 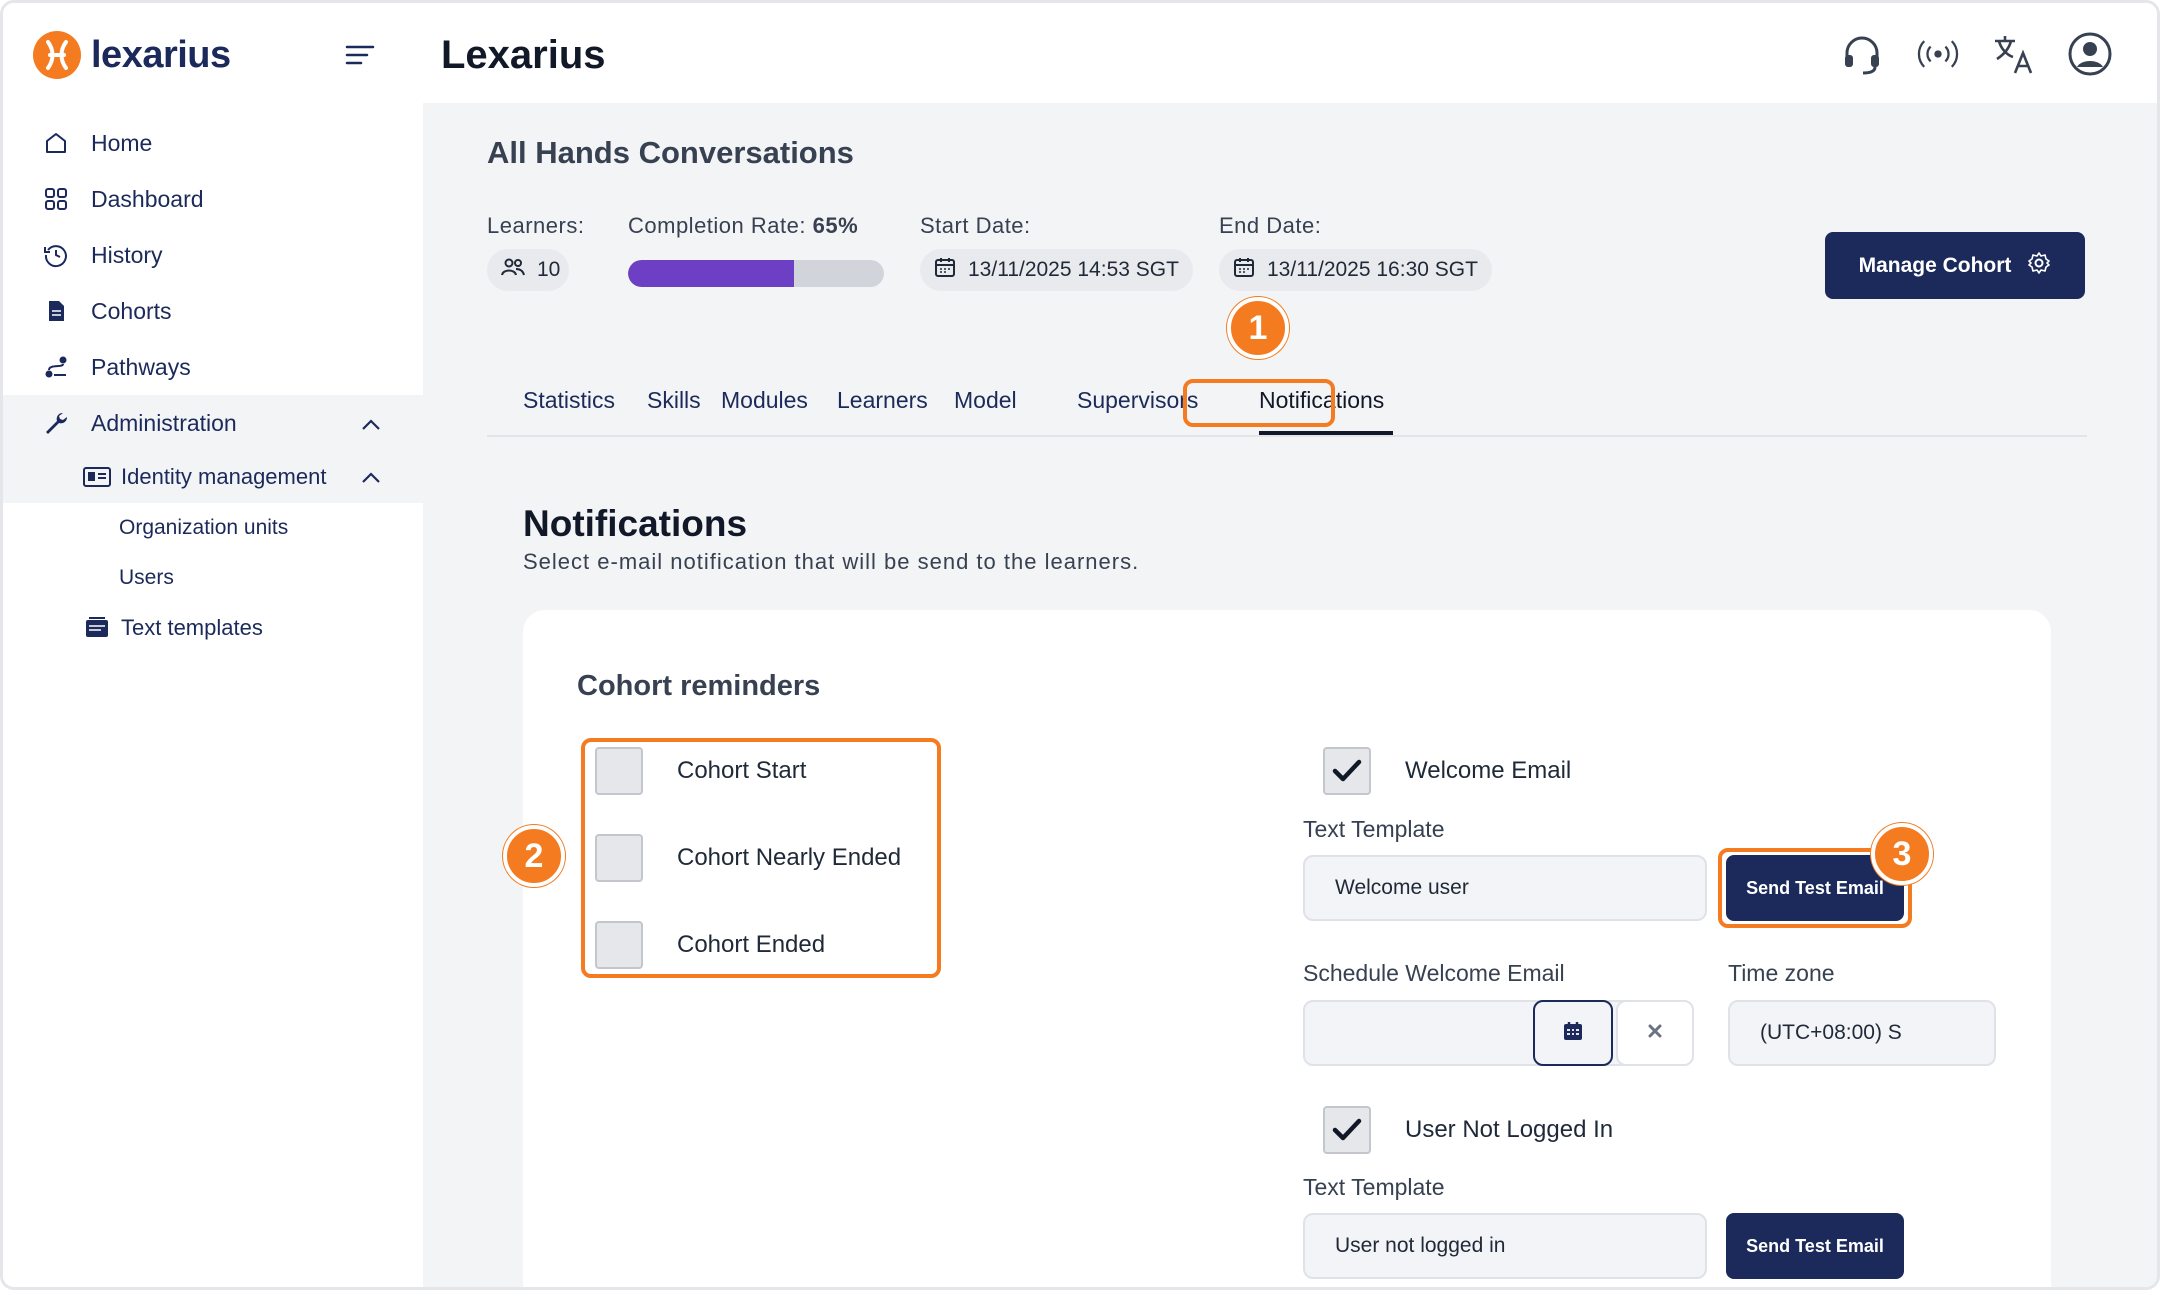 I want to click on callout-highlight-tab, so click(x=1259, y=403).